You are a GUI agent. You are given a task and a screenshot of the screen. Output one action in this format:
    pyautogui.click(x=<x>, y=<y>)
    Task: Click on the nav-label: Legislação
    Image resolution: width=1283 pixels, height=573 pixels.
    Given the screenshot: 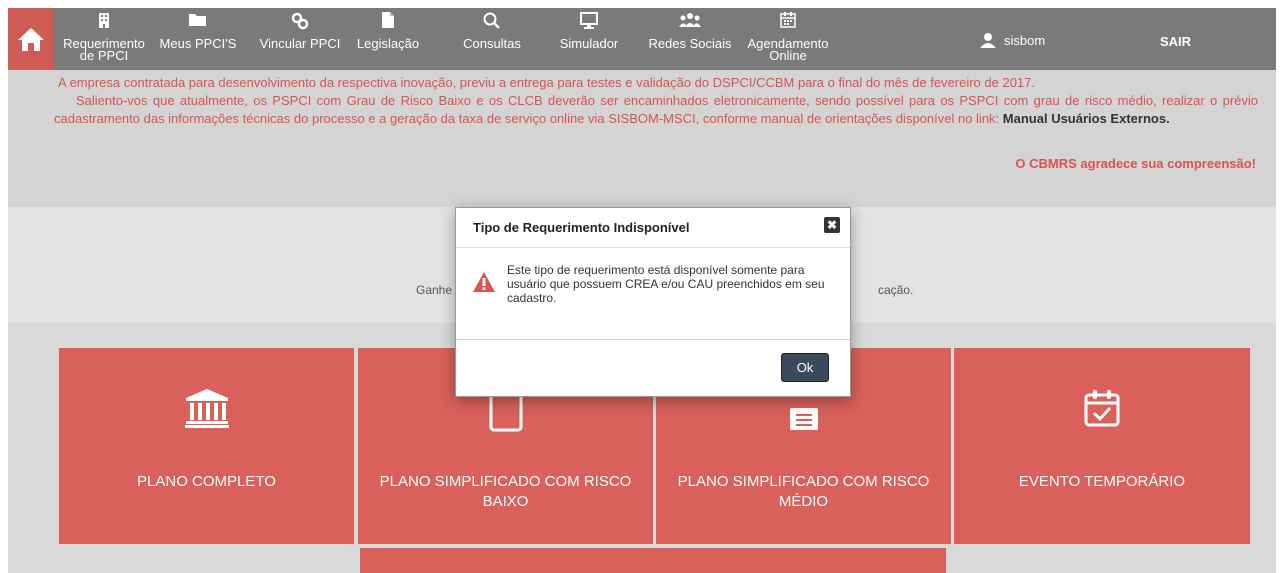 What is the action you would take?
    pyautogui.click(x=388, y=43)
    